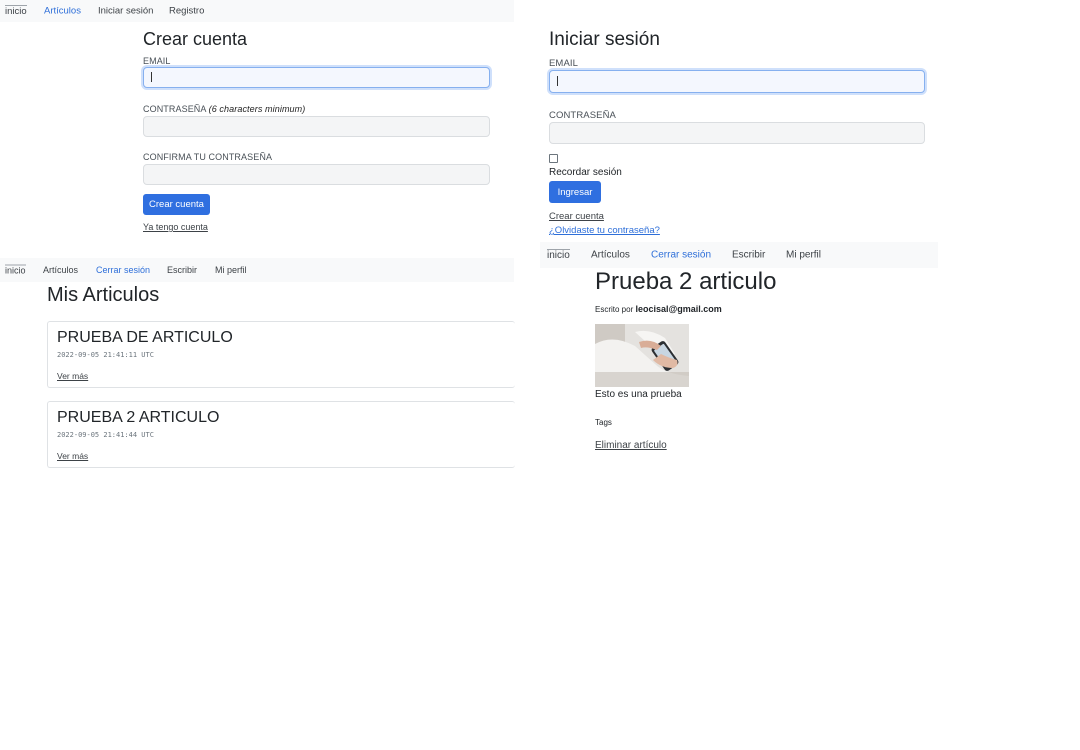  I want to click on have-account-link: Ya tengo cuenta, so click(175, 227).